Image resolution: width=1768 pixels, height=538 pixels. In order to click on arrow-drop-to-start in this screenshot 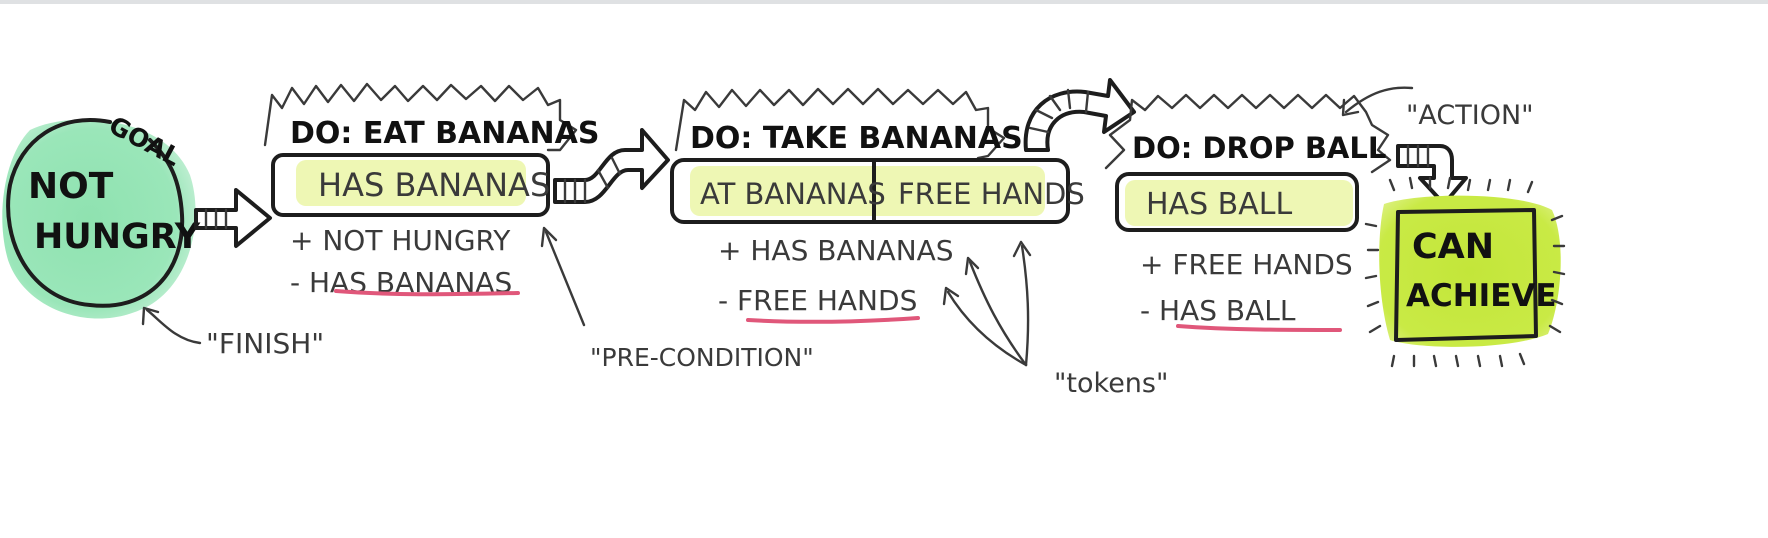, I will do `click(1432, 175)`.